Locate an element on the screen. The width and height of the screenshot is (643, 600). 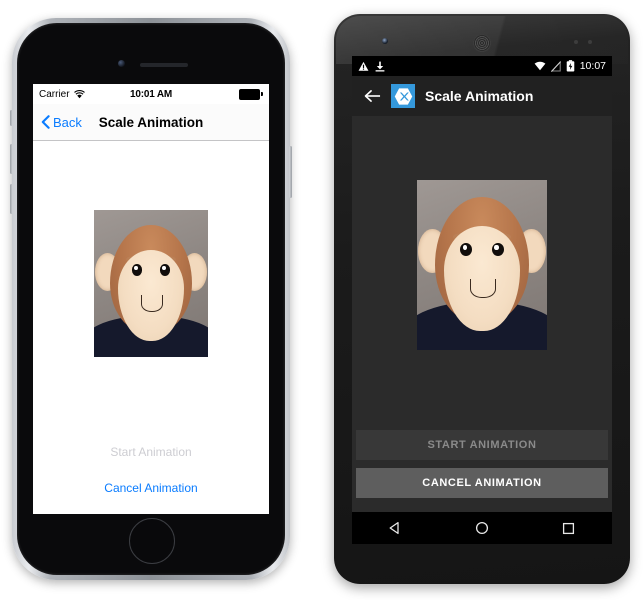
android-monkey-image is located at coordinates (482, 265).